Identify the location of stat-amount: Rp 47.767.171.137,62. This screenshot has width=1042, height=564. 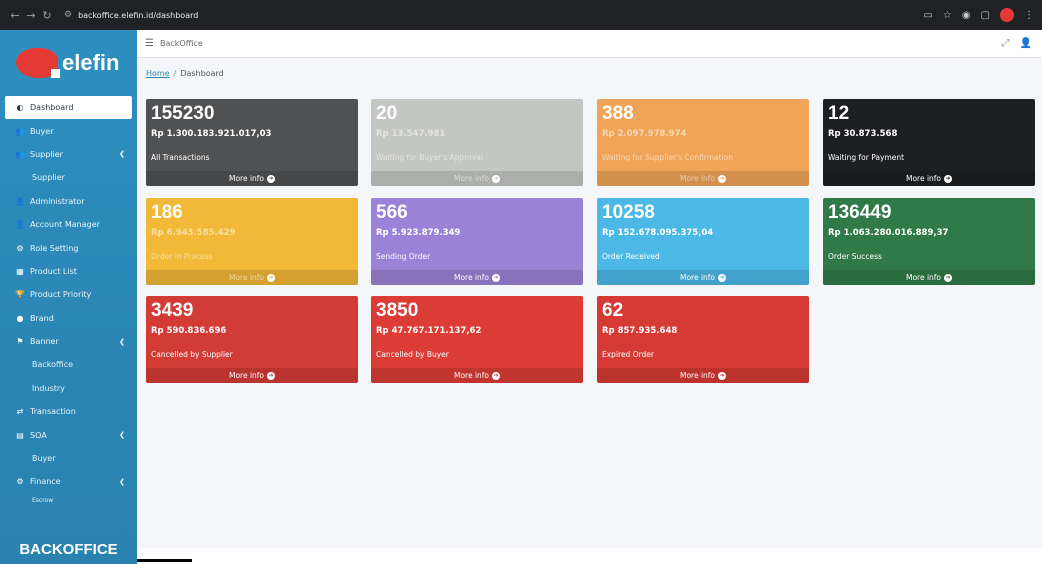
(429, 331).